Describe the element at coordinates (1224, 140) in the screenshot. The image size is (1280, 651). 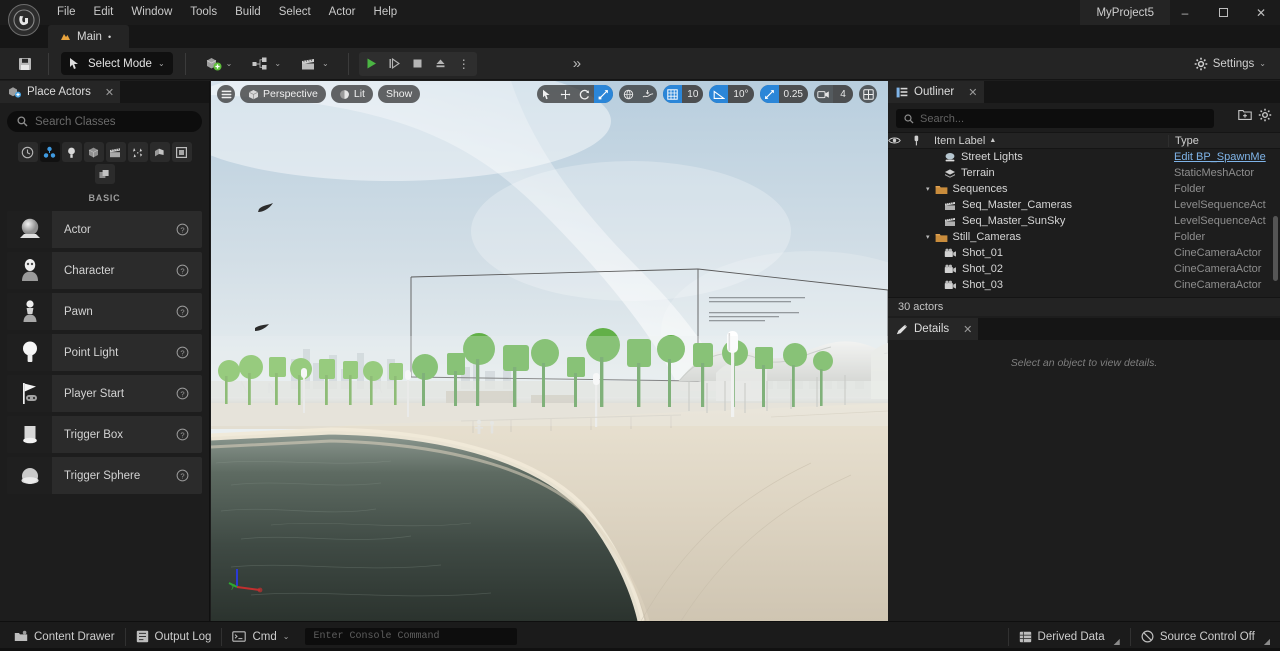
I see `type-column-header: Type` at that location.